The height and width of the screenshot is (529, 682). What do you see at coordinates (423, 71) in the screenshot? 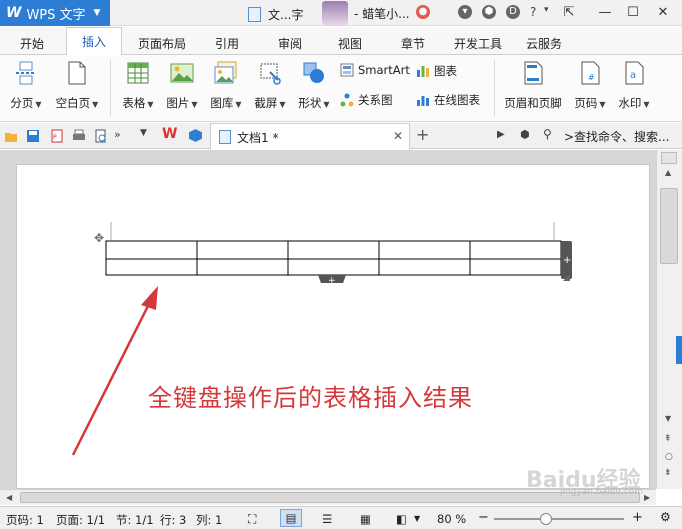
I see `chart-icon` at bounding box center [423, 71].